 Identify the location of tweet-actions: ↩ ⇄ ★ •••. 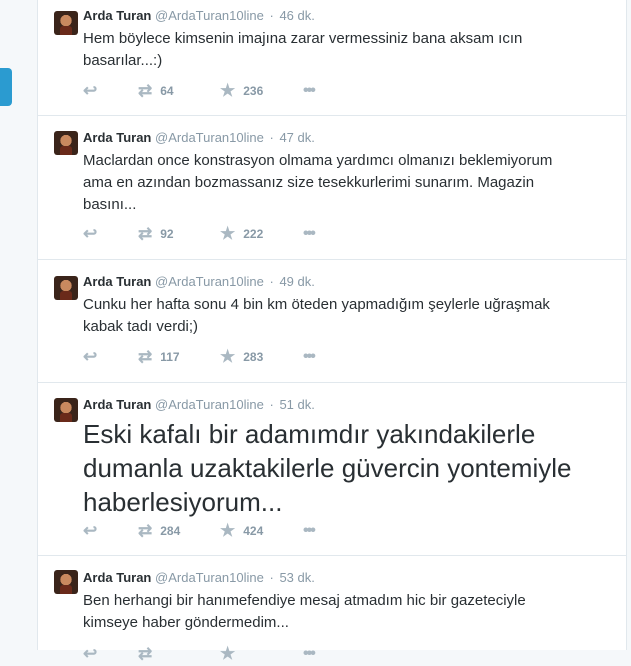
(343, 654).